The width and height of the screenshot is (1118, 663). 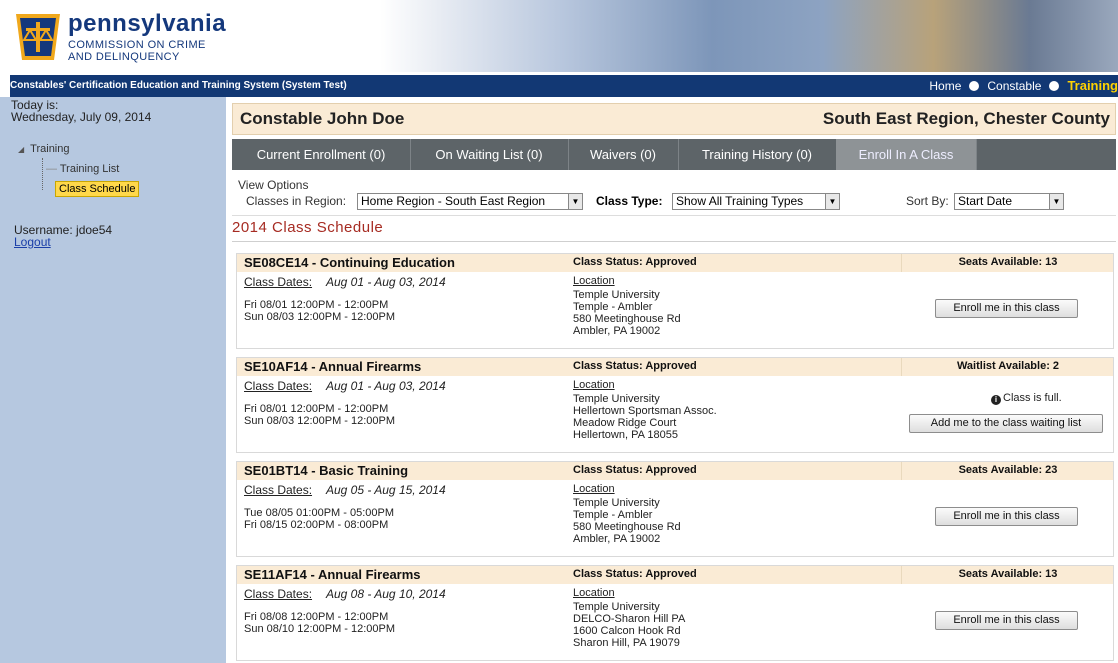 What do you see at coordinates (966, 118) in the screenshot?
I see `profile-region: South East Region, Chester County` at bounding box center [966, 118].